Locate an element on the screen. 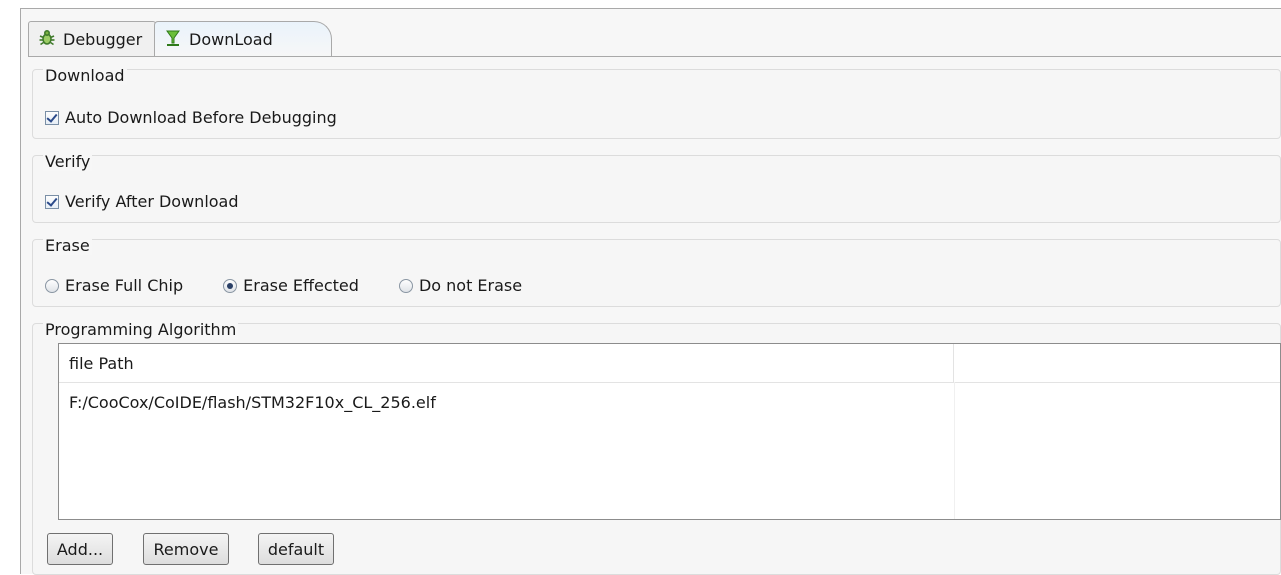  verify-after-checkbox is located at coordinates (52, 201).